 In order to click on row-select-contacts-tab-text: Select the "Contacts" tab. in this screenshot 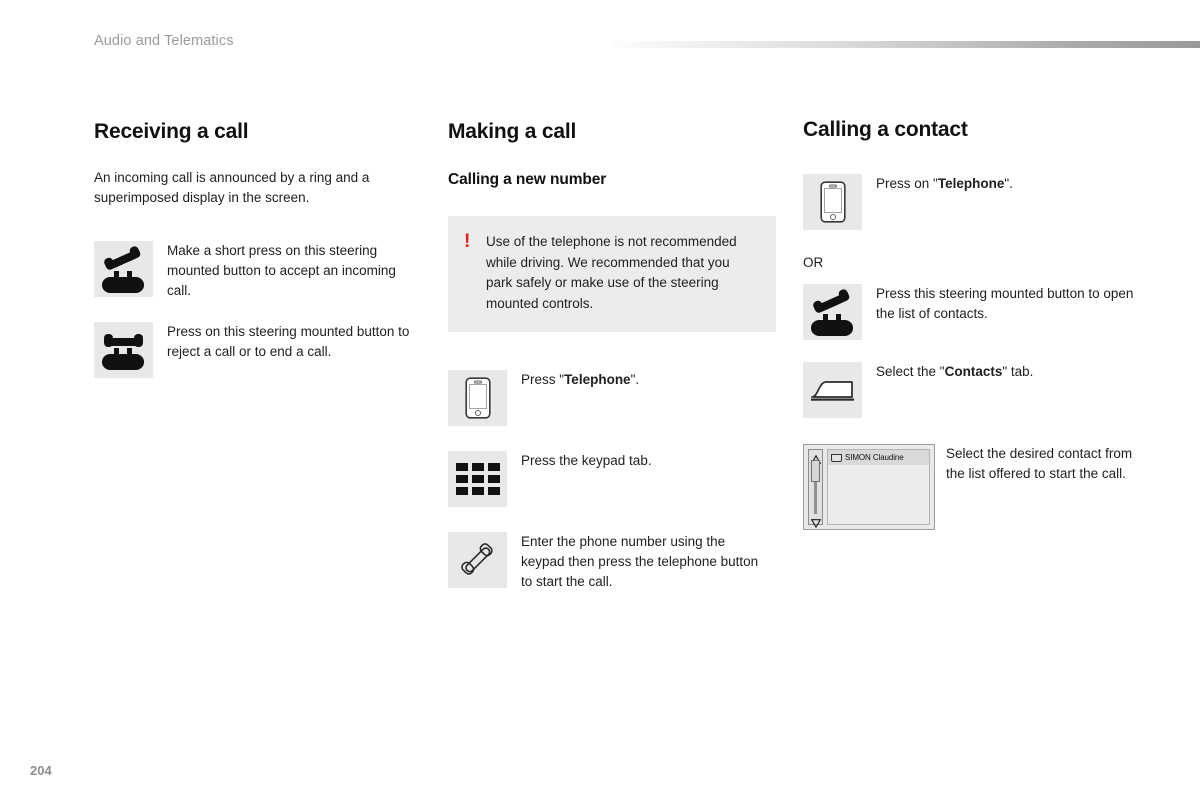, I will do `click(1001, 372)`.